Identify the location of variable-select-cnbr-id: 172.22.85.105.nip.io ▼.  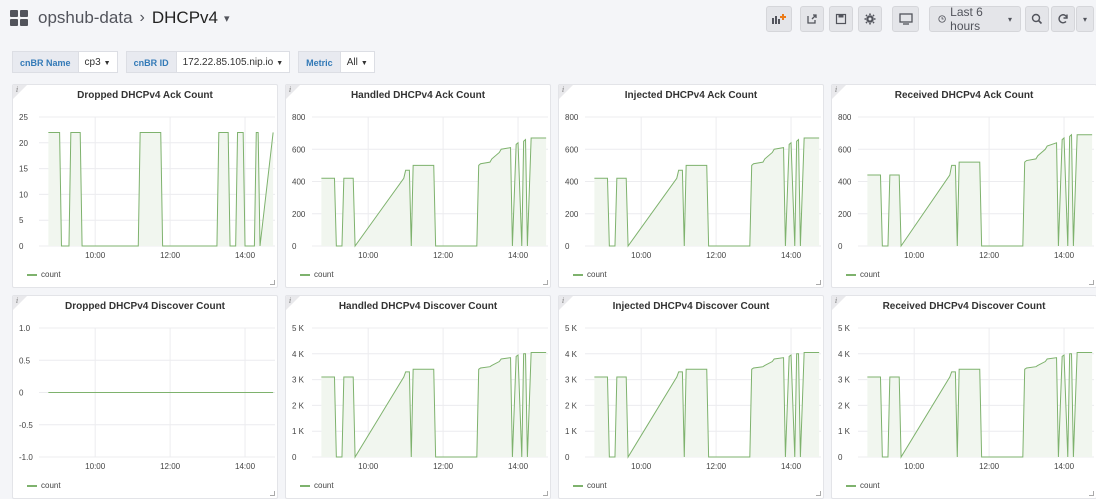
(233, 62).